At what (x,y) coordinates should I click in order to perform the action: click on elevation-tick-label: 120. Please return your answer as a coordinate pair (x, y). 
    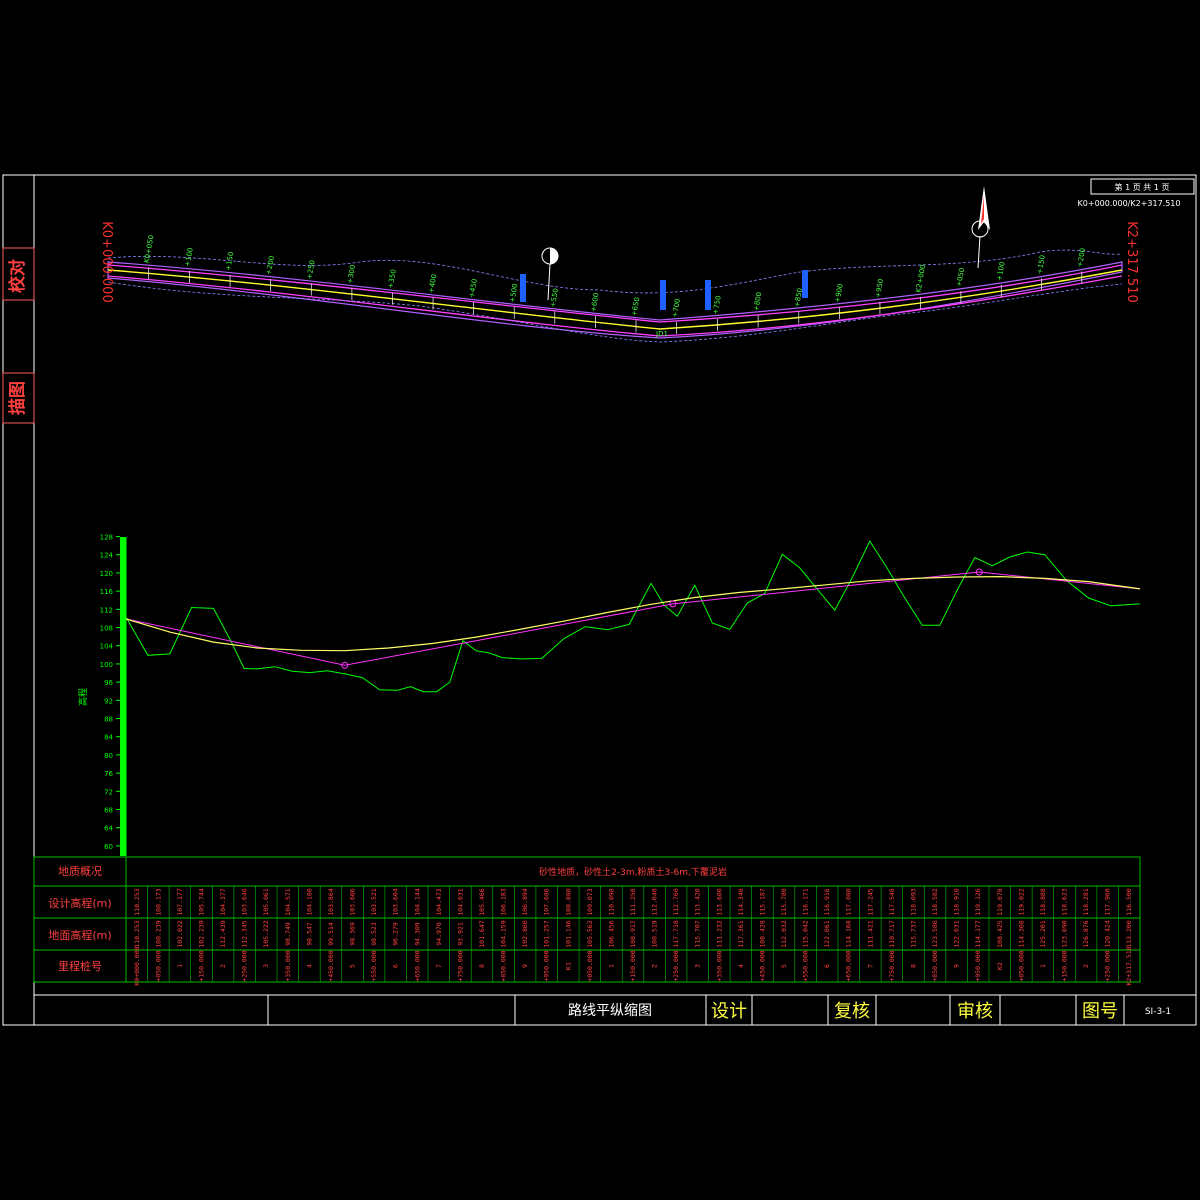
    Looking at the image, I should click on (106, 574).